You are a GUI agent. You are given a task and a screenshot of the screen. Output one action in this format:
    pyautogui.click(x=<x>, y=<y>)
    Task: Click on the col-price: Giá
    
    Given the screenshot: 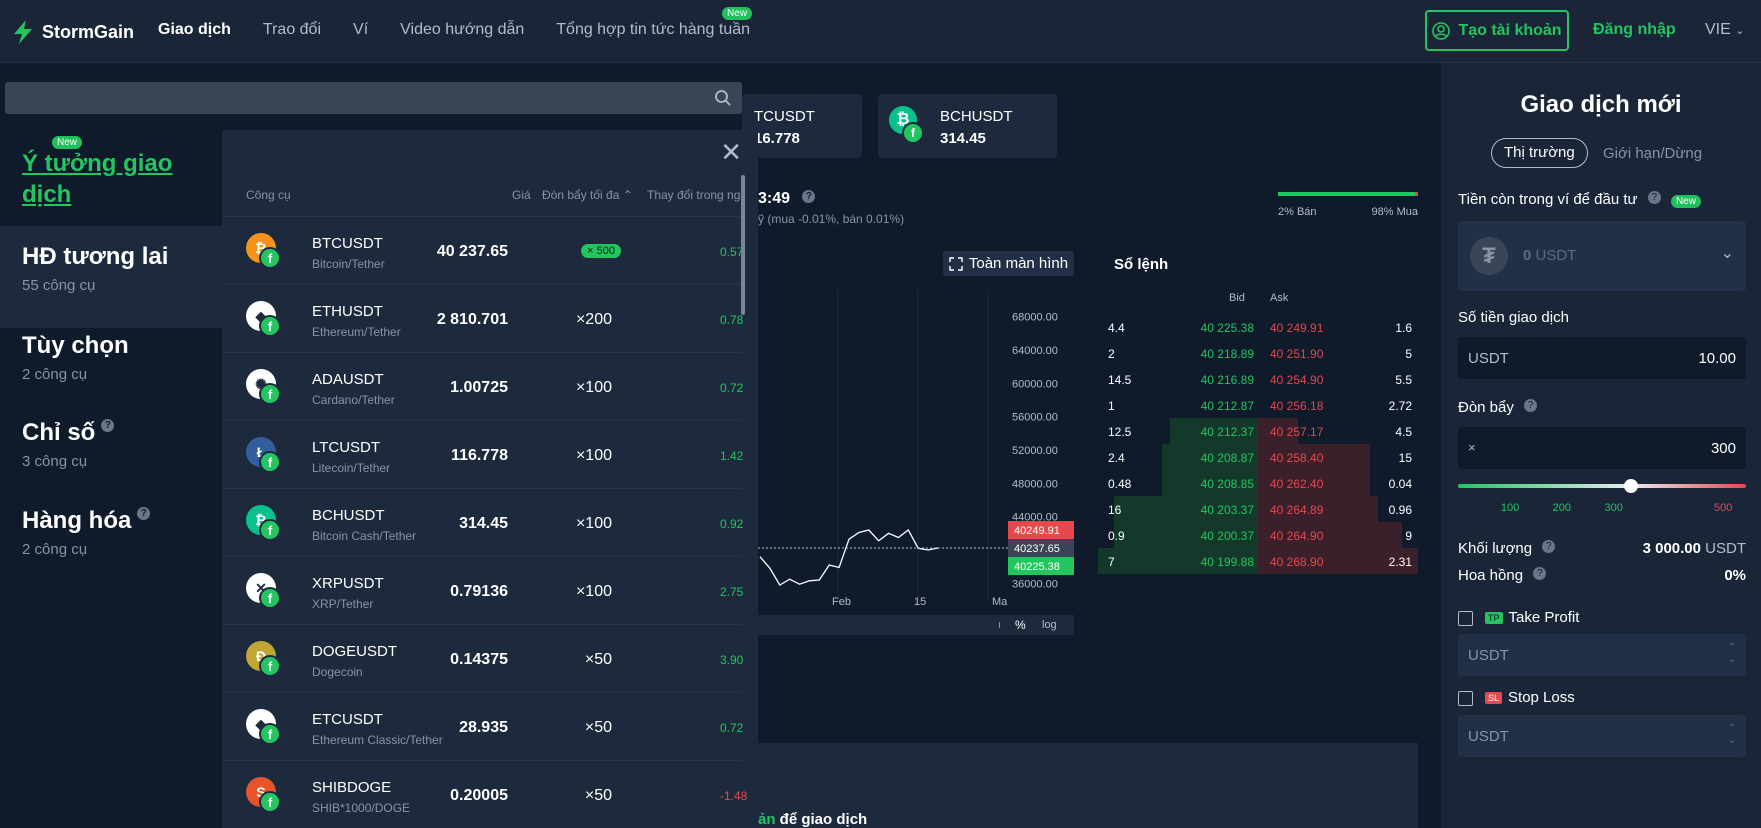 What is the action you would take?
    pyautogui.click(x=521, y=195)
    